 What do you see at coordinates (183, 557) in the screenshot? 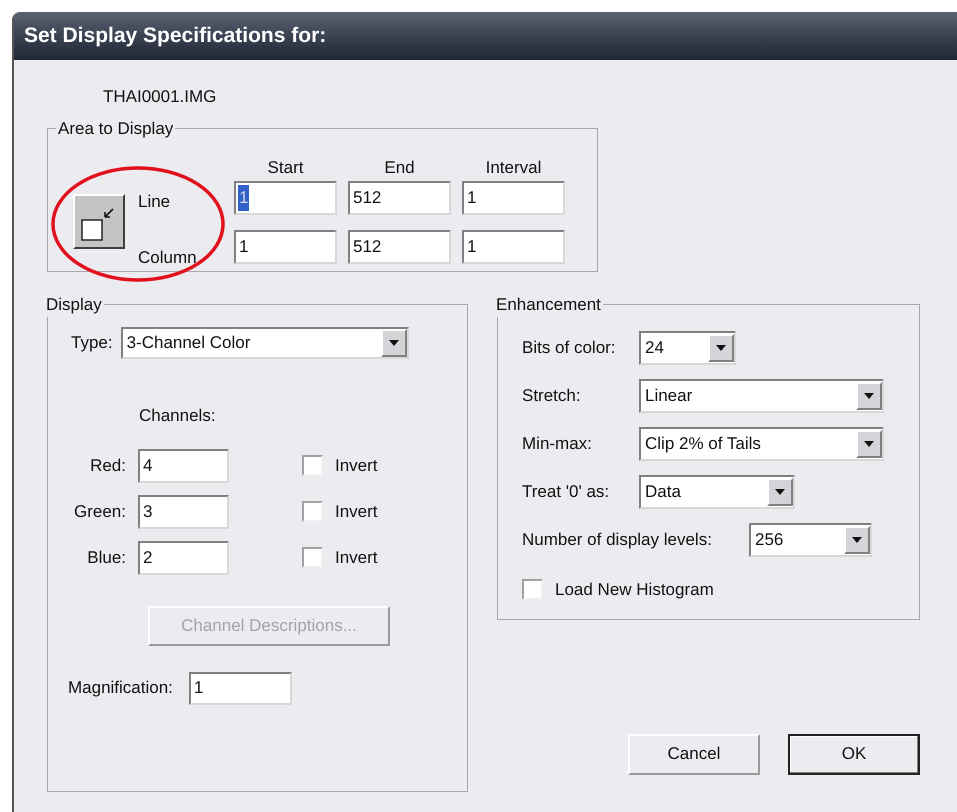
I see `channel-field: 2` at bounding box center [183, 557].